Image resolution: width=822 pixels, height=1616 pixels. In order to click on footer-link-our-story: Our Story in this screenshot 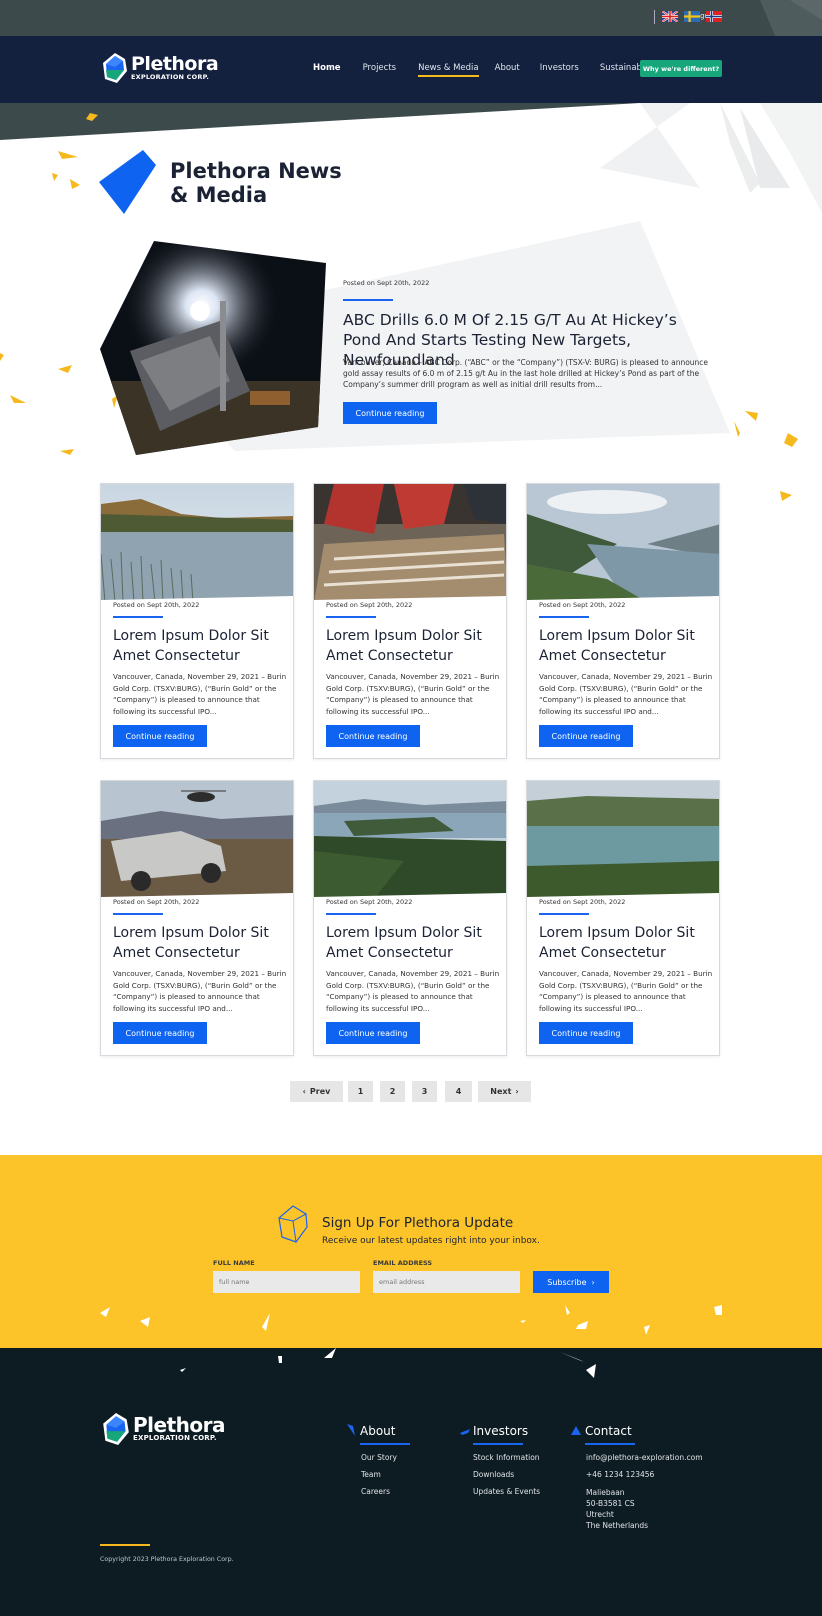, I will do `click(379, 1457)`.